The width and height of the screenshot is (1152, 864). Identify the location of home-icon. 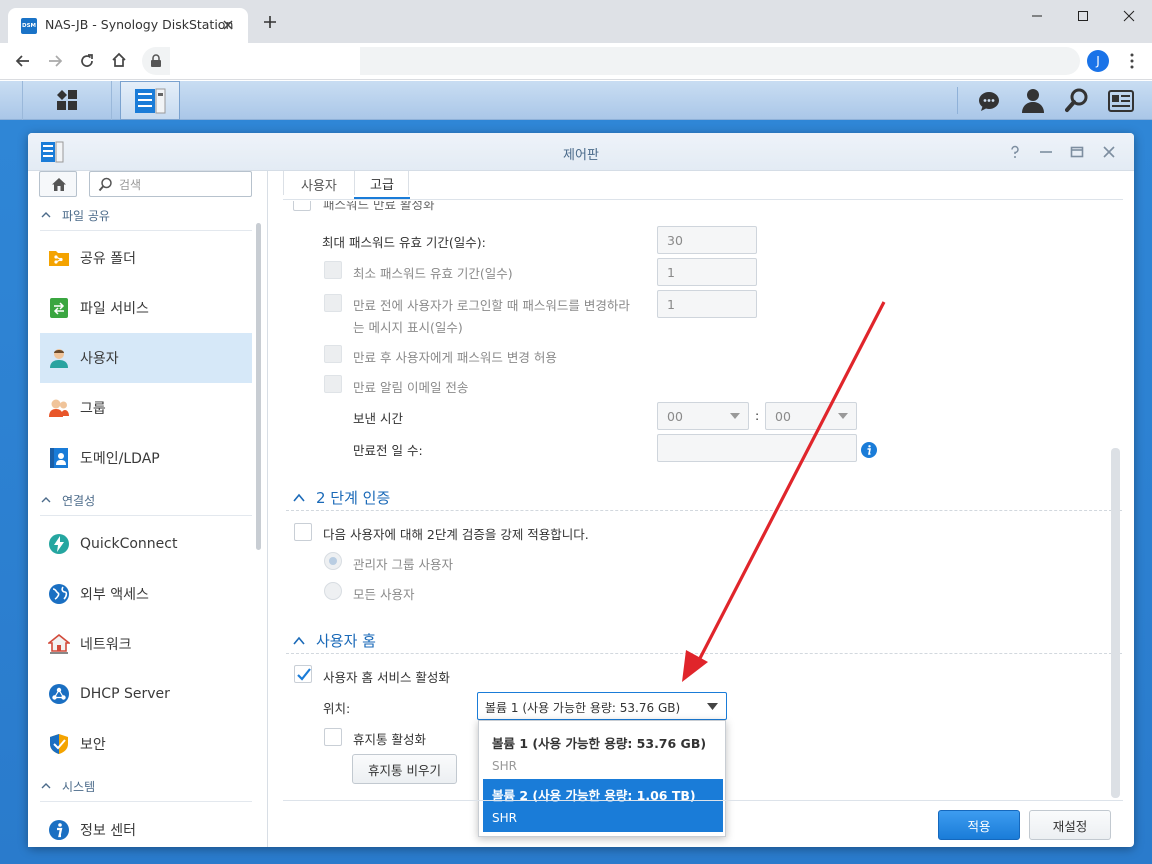
(119, 60).